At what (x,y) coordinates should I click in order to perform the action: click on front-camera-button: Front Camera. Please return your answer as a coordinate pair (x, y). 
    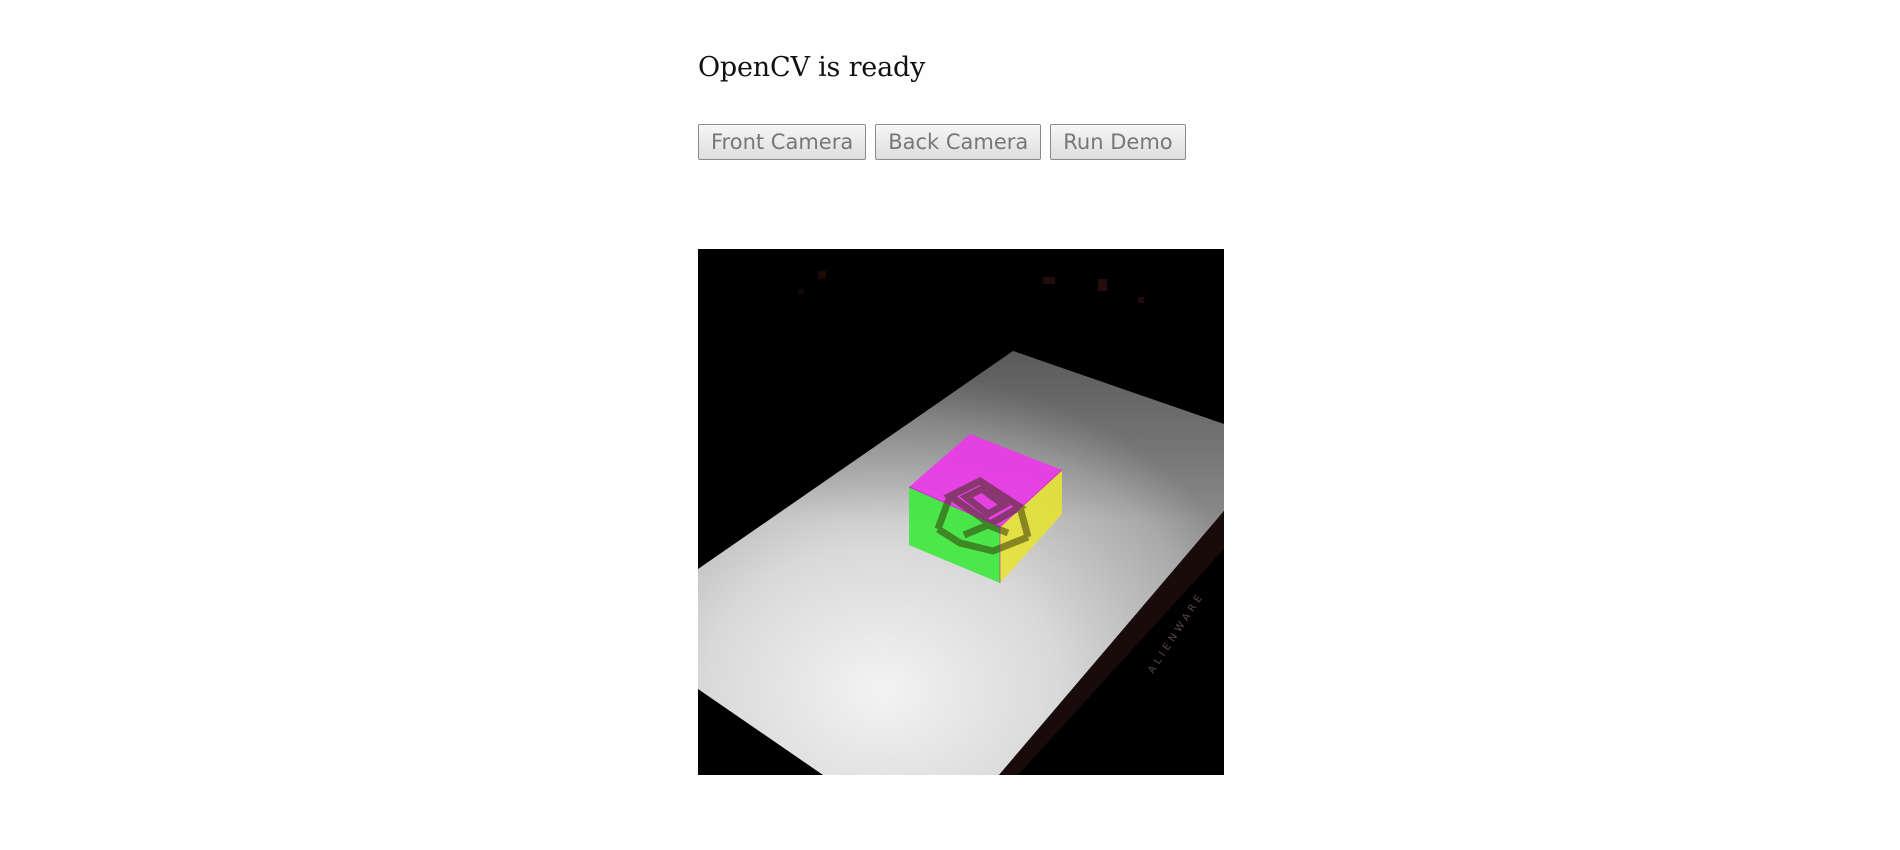
    Looking at the image, I should click on (782, 142).